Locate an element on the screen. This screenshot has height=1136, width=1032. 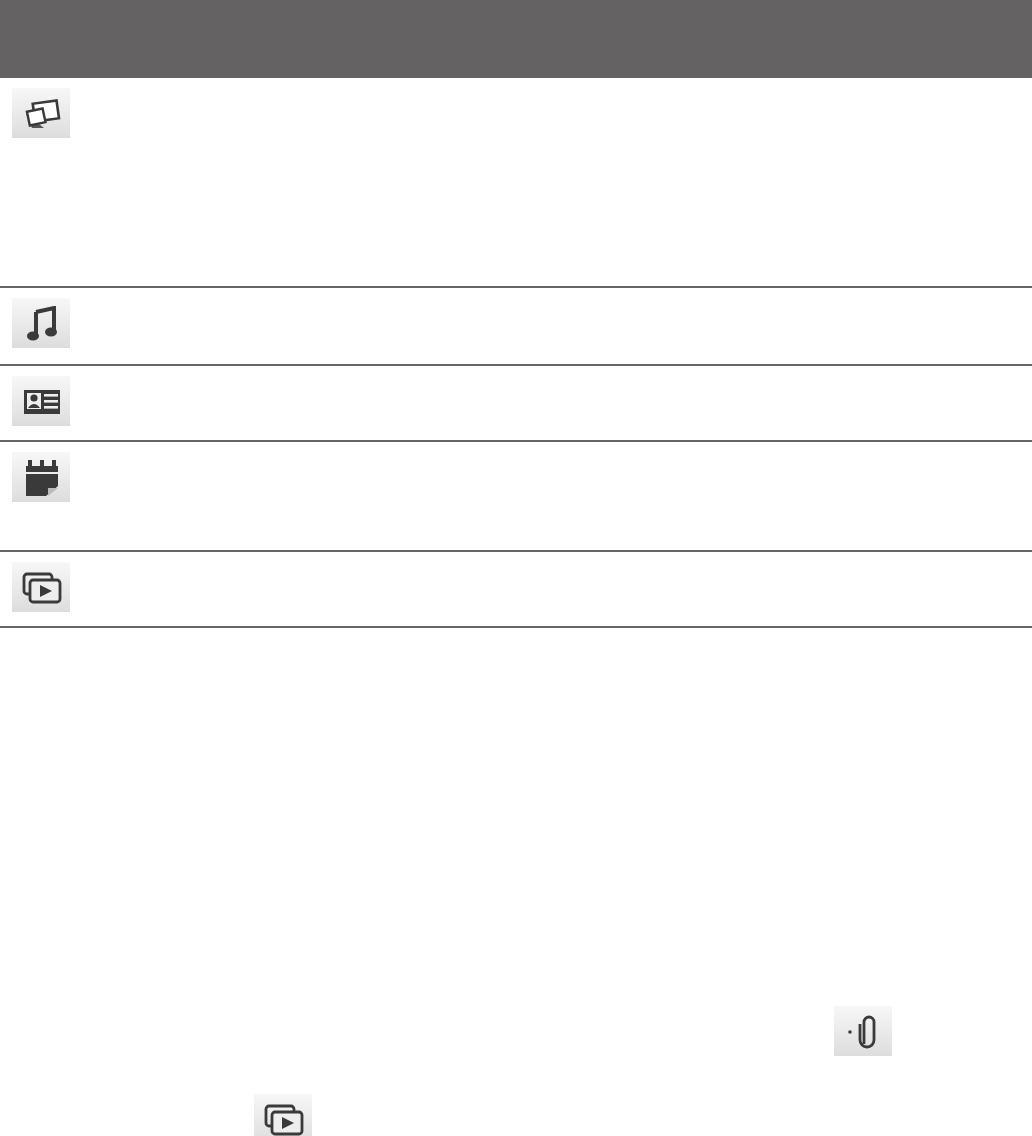
photos-icon is located at coordinates (41, 113).